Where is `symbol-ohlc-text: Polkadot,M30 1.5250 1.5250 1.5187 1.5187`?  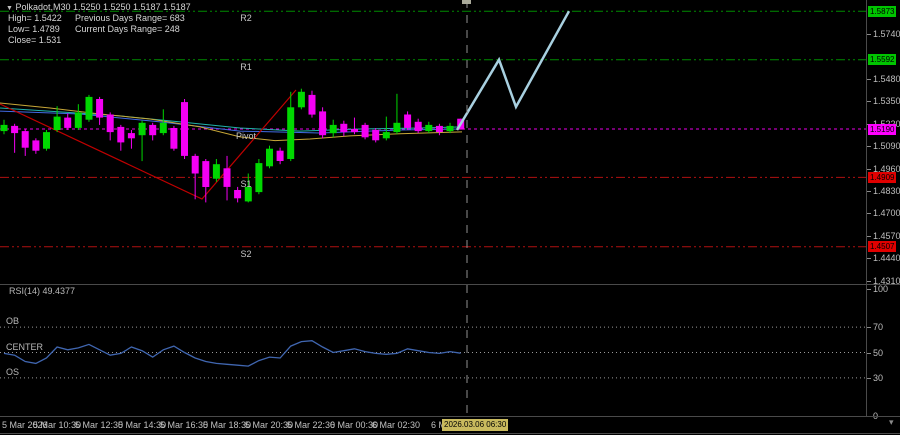
symbol-ohlc-text: Polkadot,M30 1.5250 1.5250 1.5187 1.5187 is located at coordinates (103, 7).